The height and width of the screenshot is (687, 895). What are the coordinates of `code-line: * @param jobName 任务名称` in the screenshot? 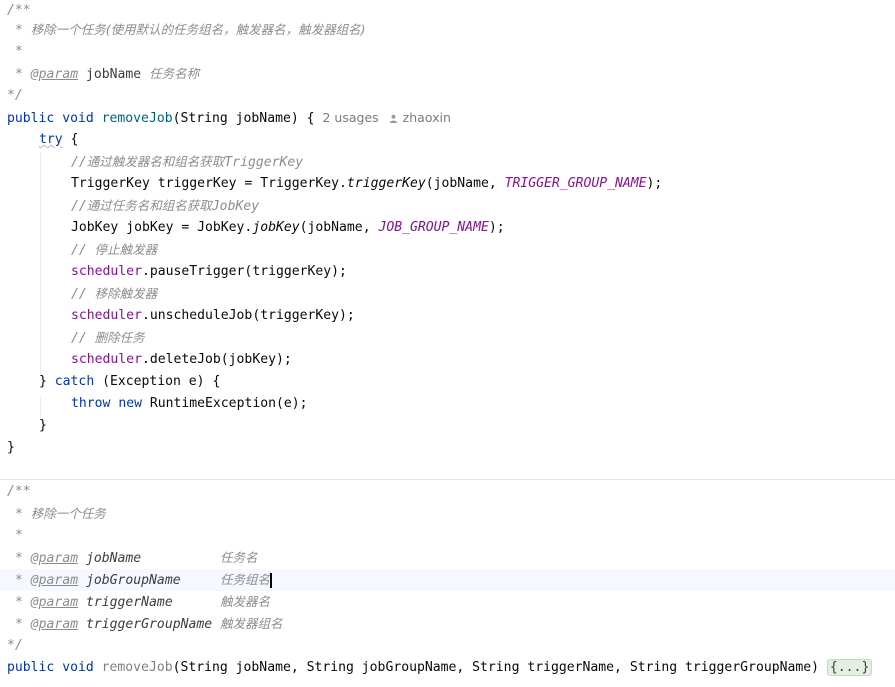 It's located at (447, 74).